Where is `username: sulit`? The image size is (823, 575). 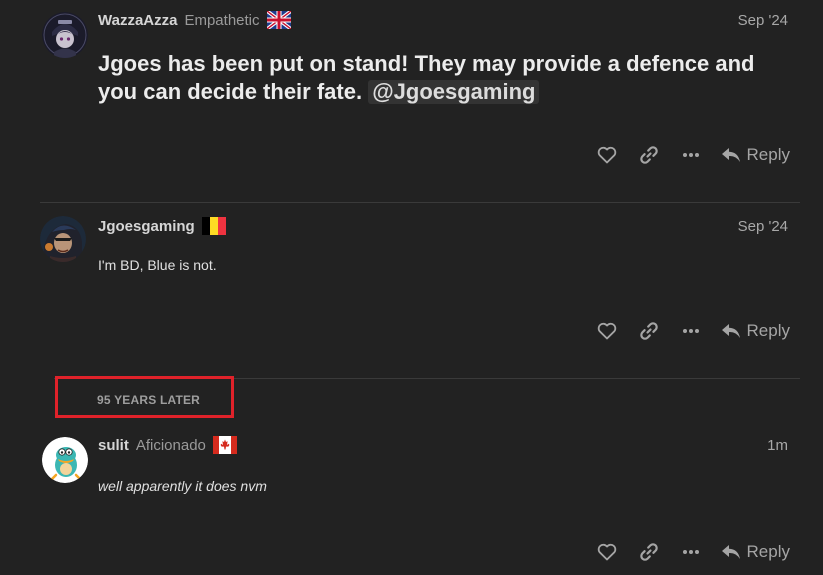 username: sulit is located at coordinates (113, 445).